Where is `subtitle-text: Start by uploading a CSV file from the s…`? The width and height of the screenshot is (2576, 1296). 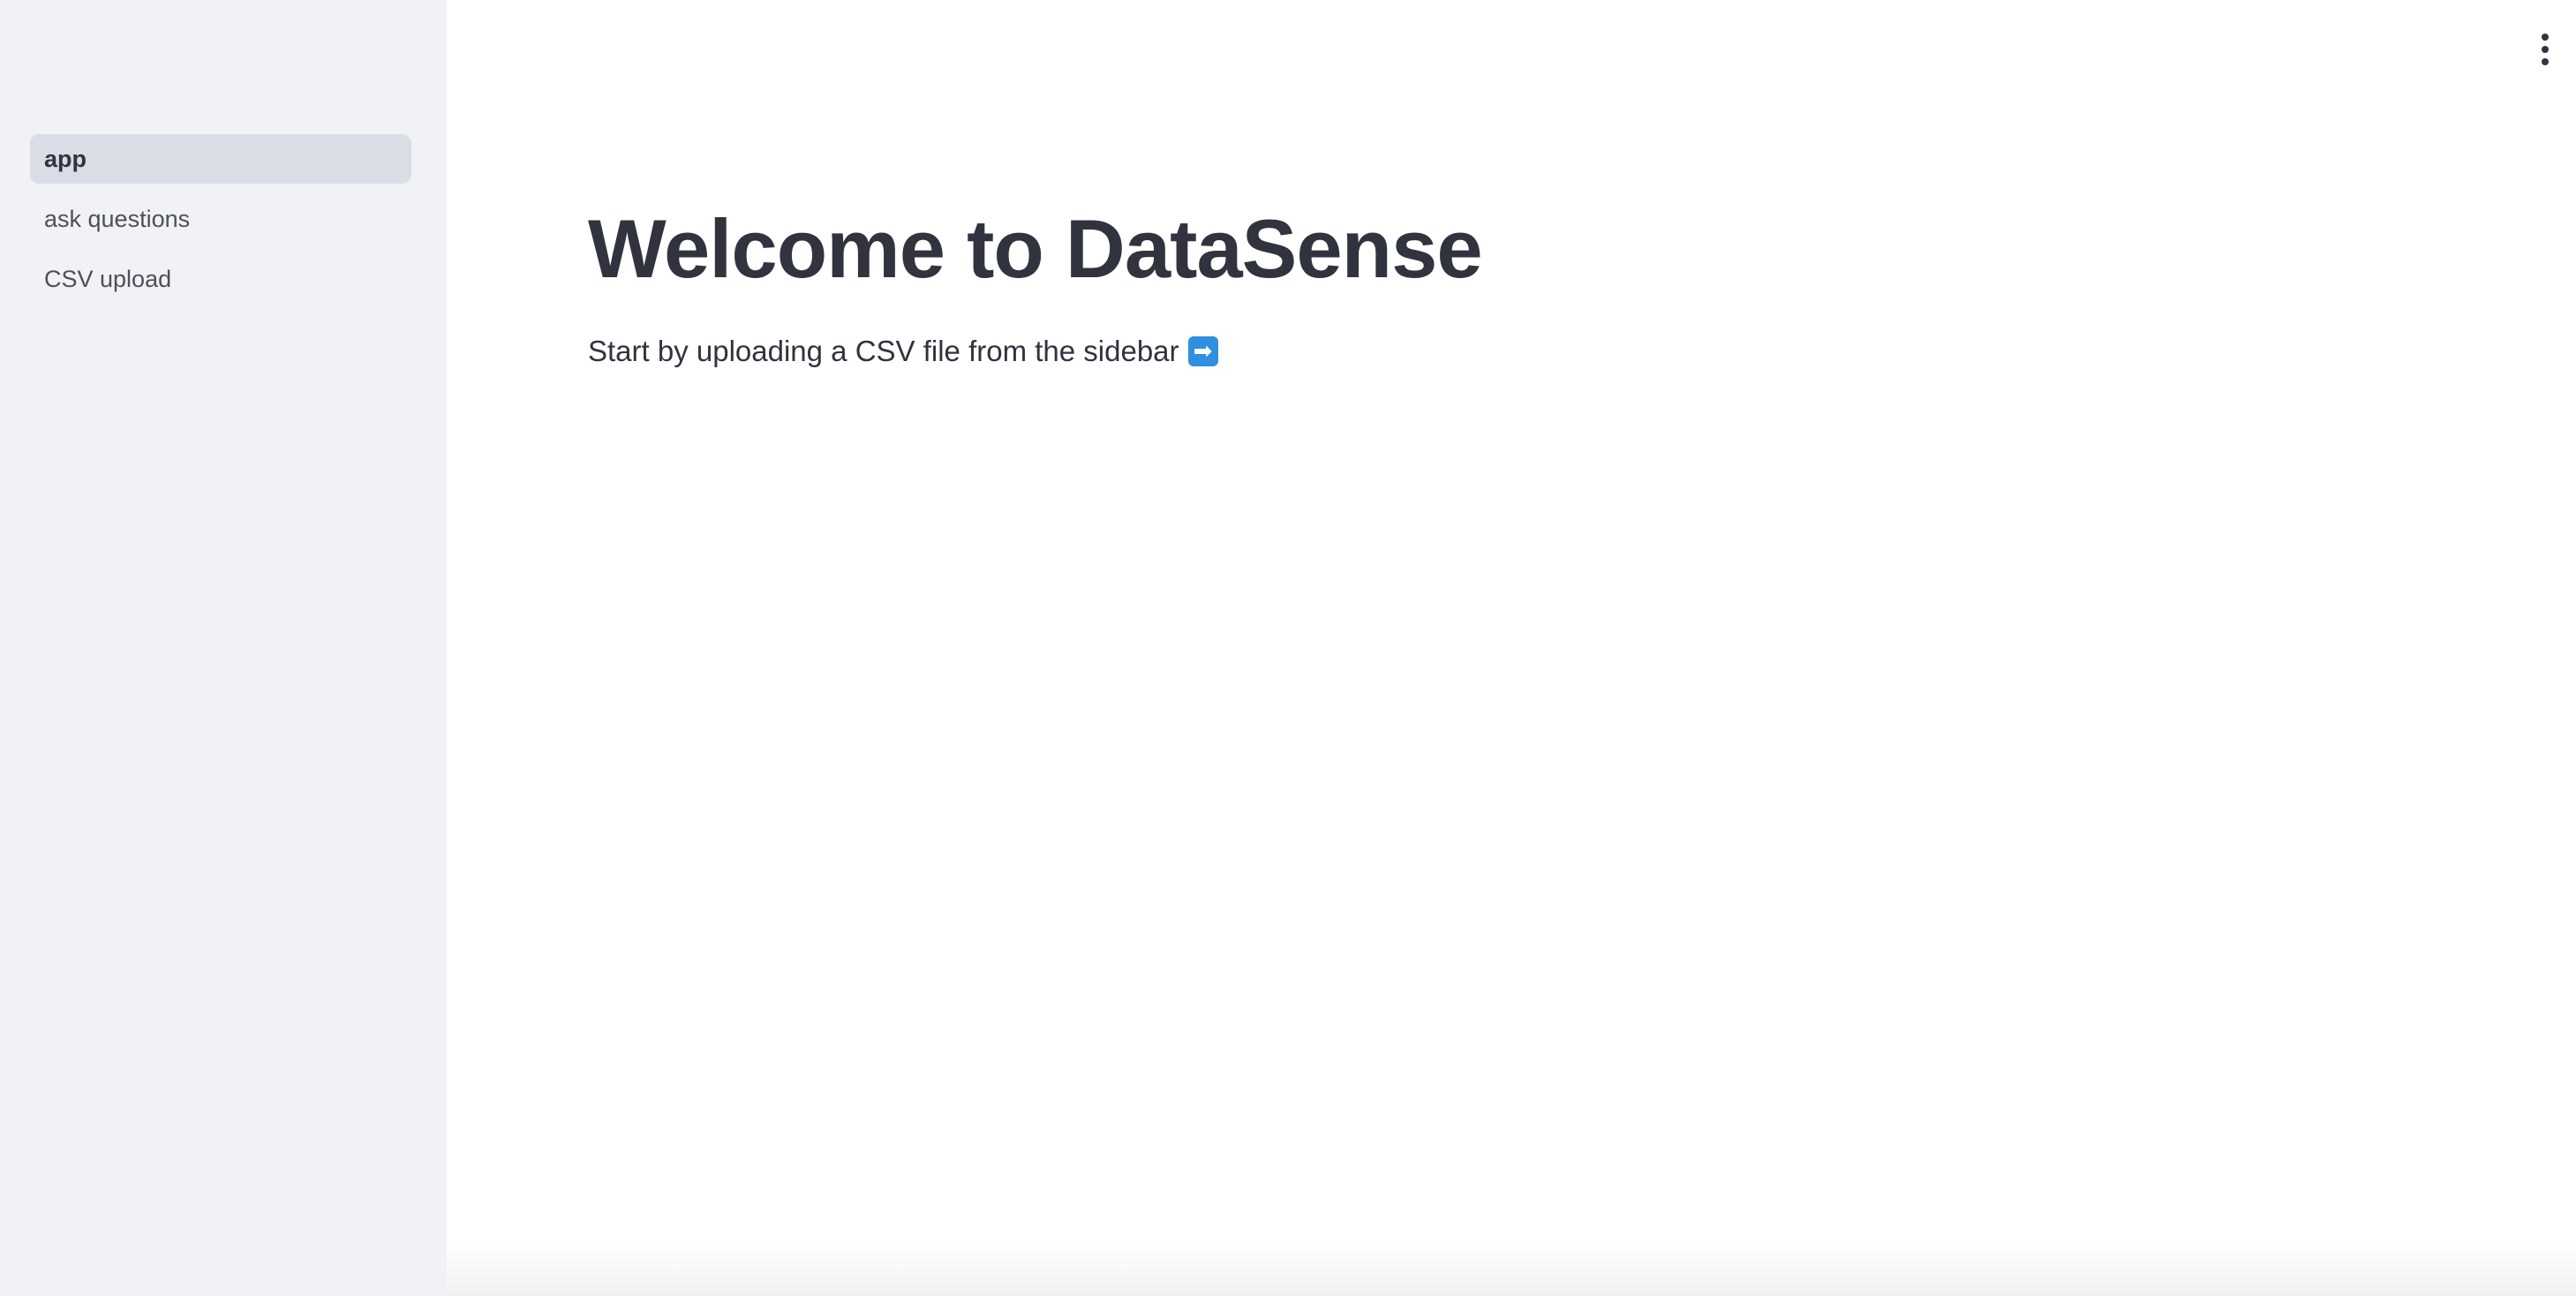 subtitle-text: Start by uploading a CSV file from the s… is located at coordinates (884, 351).